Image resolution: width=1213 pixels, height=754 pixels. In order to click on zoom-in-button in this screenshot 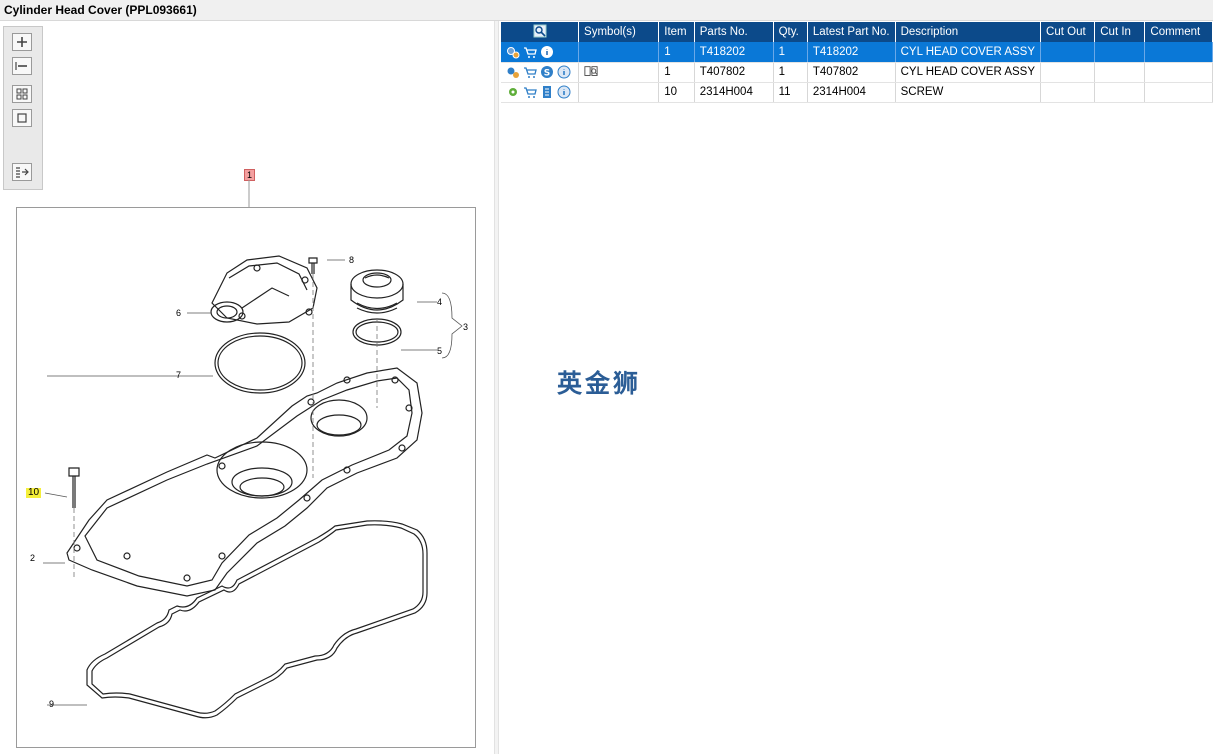, I will do `click(22, 42)`.